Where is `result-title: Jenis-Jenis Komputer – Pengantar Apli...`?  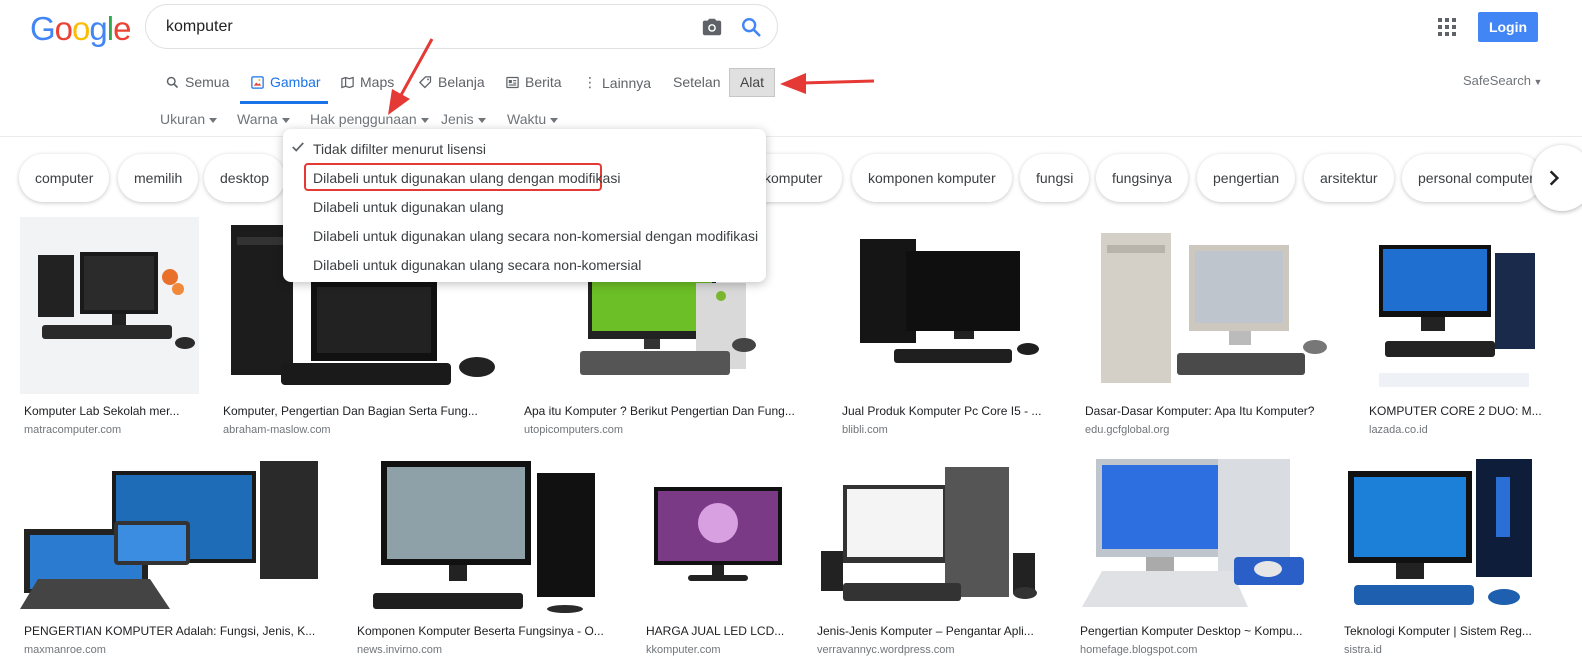 result-title: Jenis-Jenis Komputer – Pengantar Apli... is located at coordinates (935, 631).